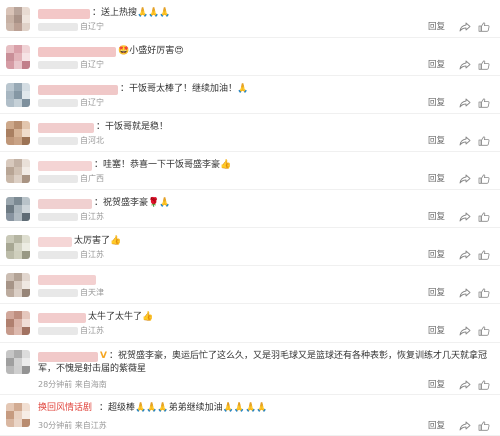 The height and width of the screenshot is (436, 500). Describe the element at coordinates (250, 19) in the screenshot. I see `comment-row: ：送上热搜🙏🙏🙏 自辽宁 回复` at that location.